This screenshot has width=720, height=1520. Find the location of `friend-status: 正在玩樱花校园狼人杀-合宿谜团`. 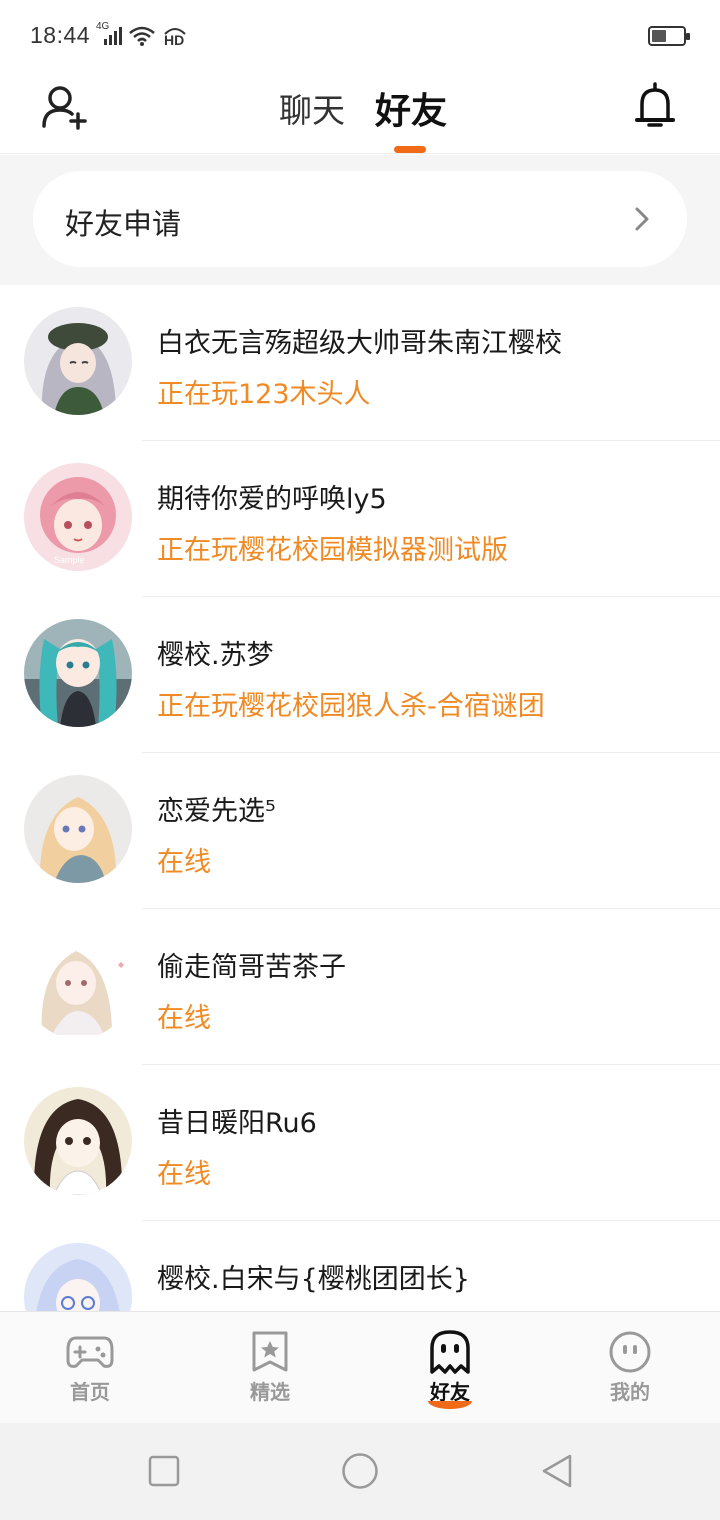

friend-status: 正在玩樱花校园狼人杀-合宿谜团 is located at coordinates (351, 706).